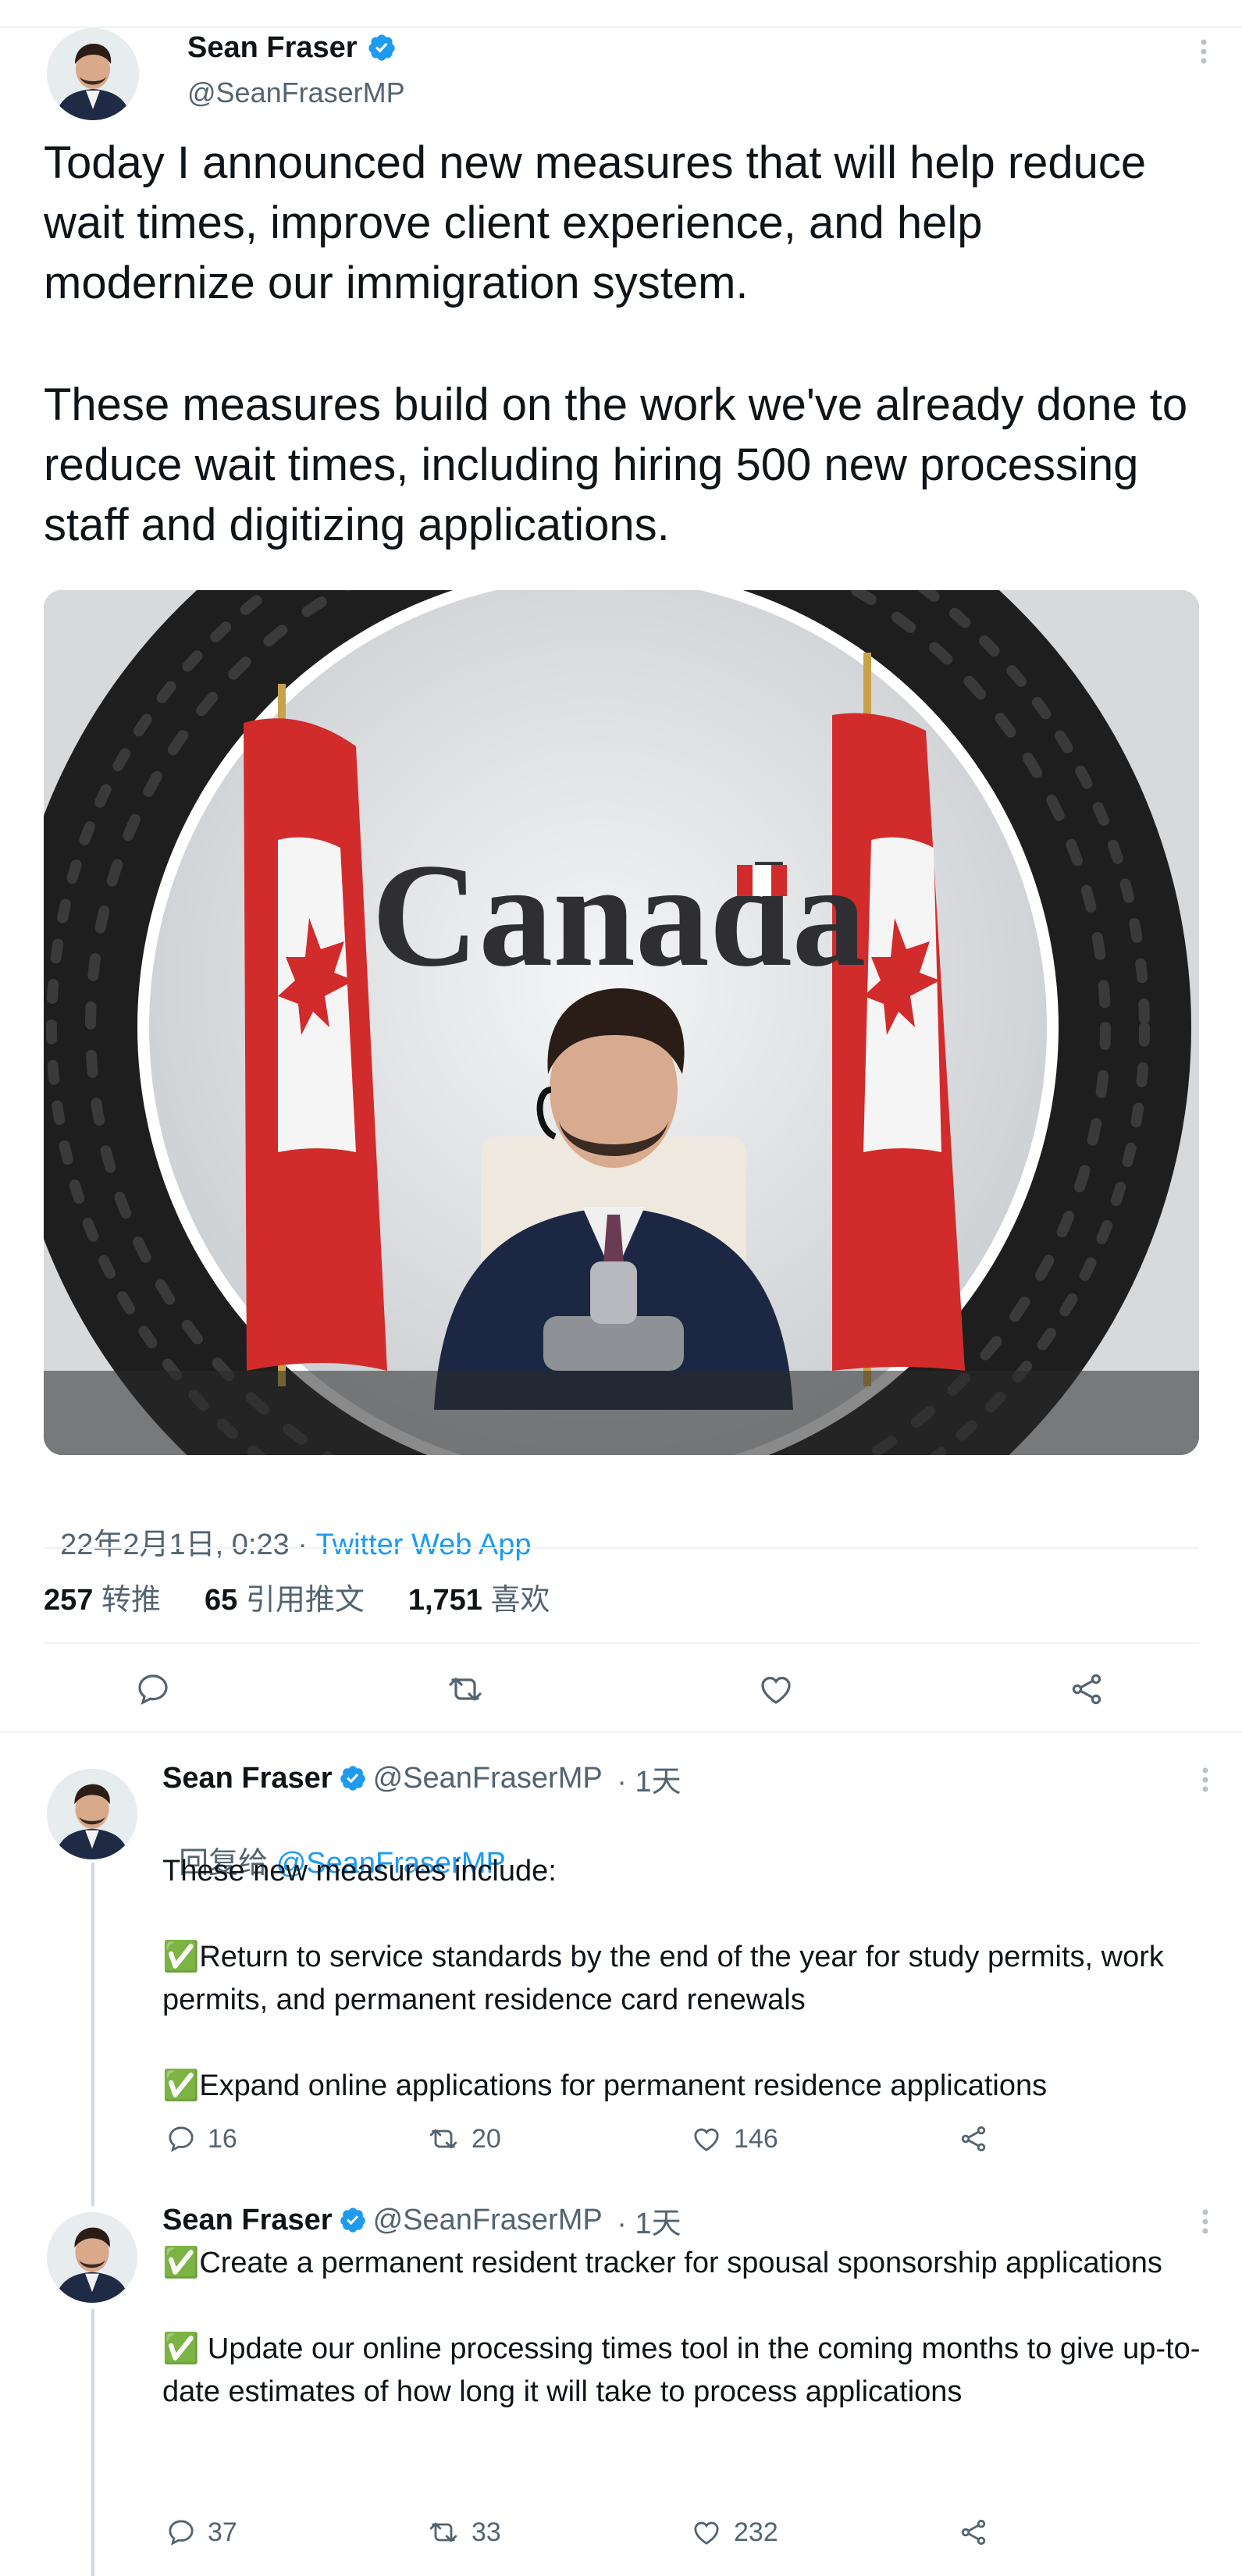 This screenshot has width=1242, height=2576. I want to click on retweet-button: 20, so click(463, 2138).